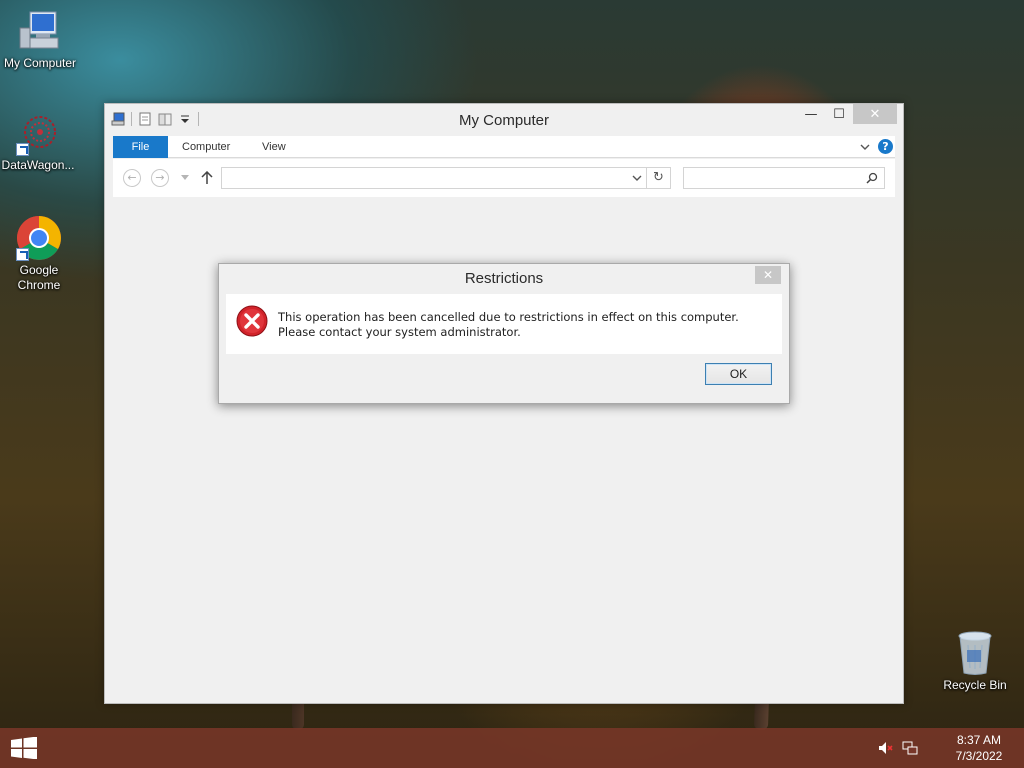  What do you see at coordinates (637, 178) in the screenshot?
I see `chevron-down-icon` at bounding box center [637, 178].